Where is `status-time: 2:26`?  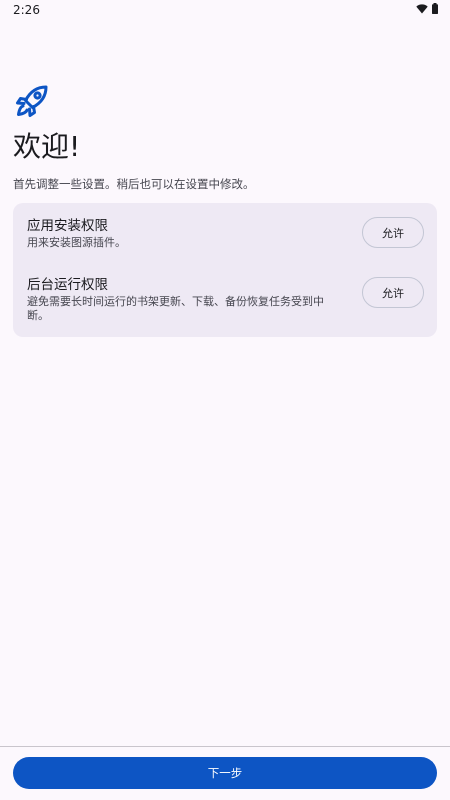 status-time: 2:26 is located at coordinates (26, 10).